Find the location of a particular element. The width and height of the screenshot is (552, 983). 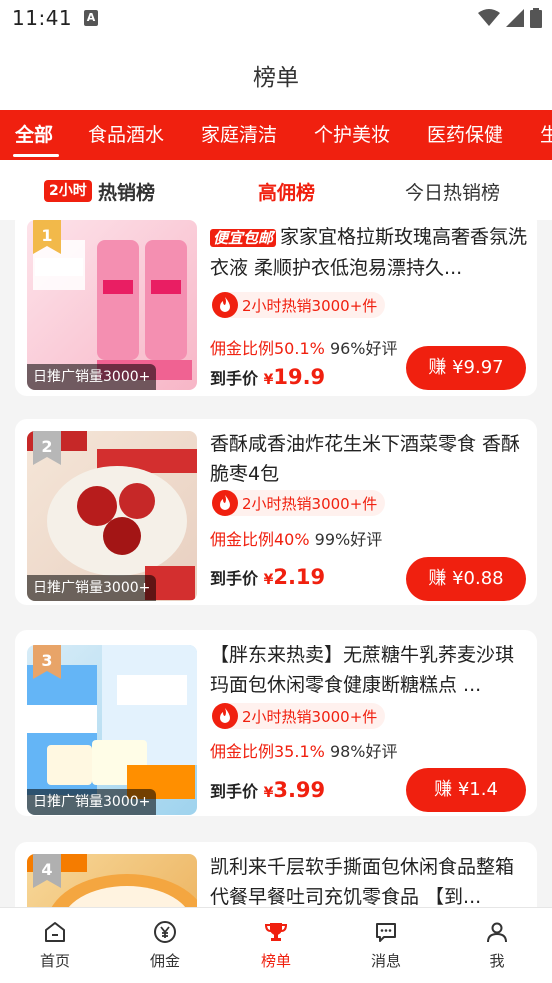

message-icon is located at coordinates (386, 932).